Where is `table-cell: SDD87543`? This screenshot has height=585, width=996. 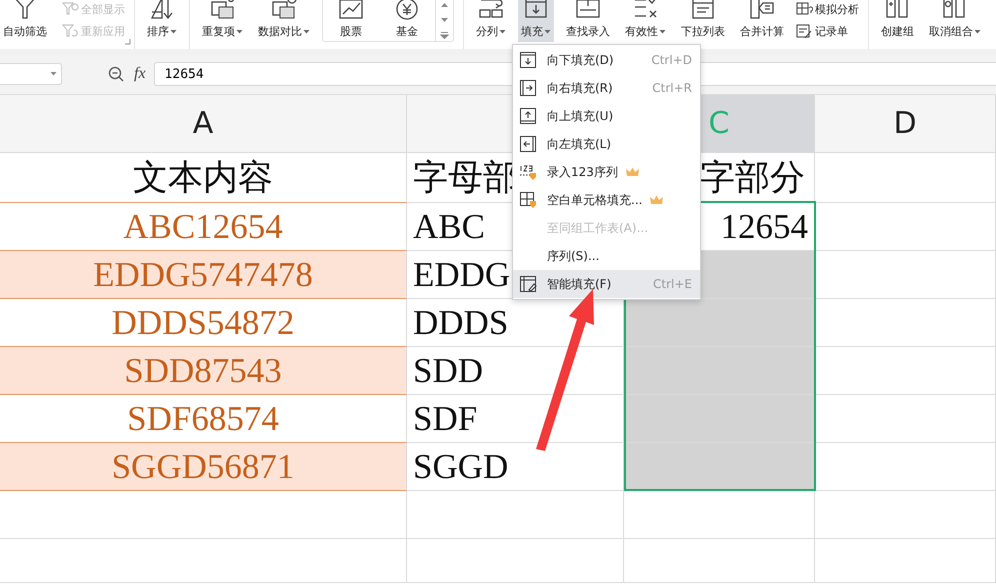
table-cell: SDD87543 is located at coordinates (203, 371).